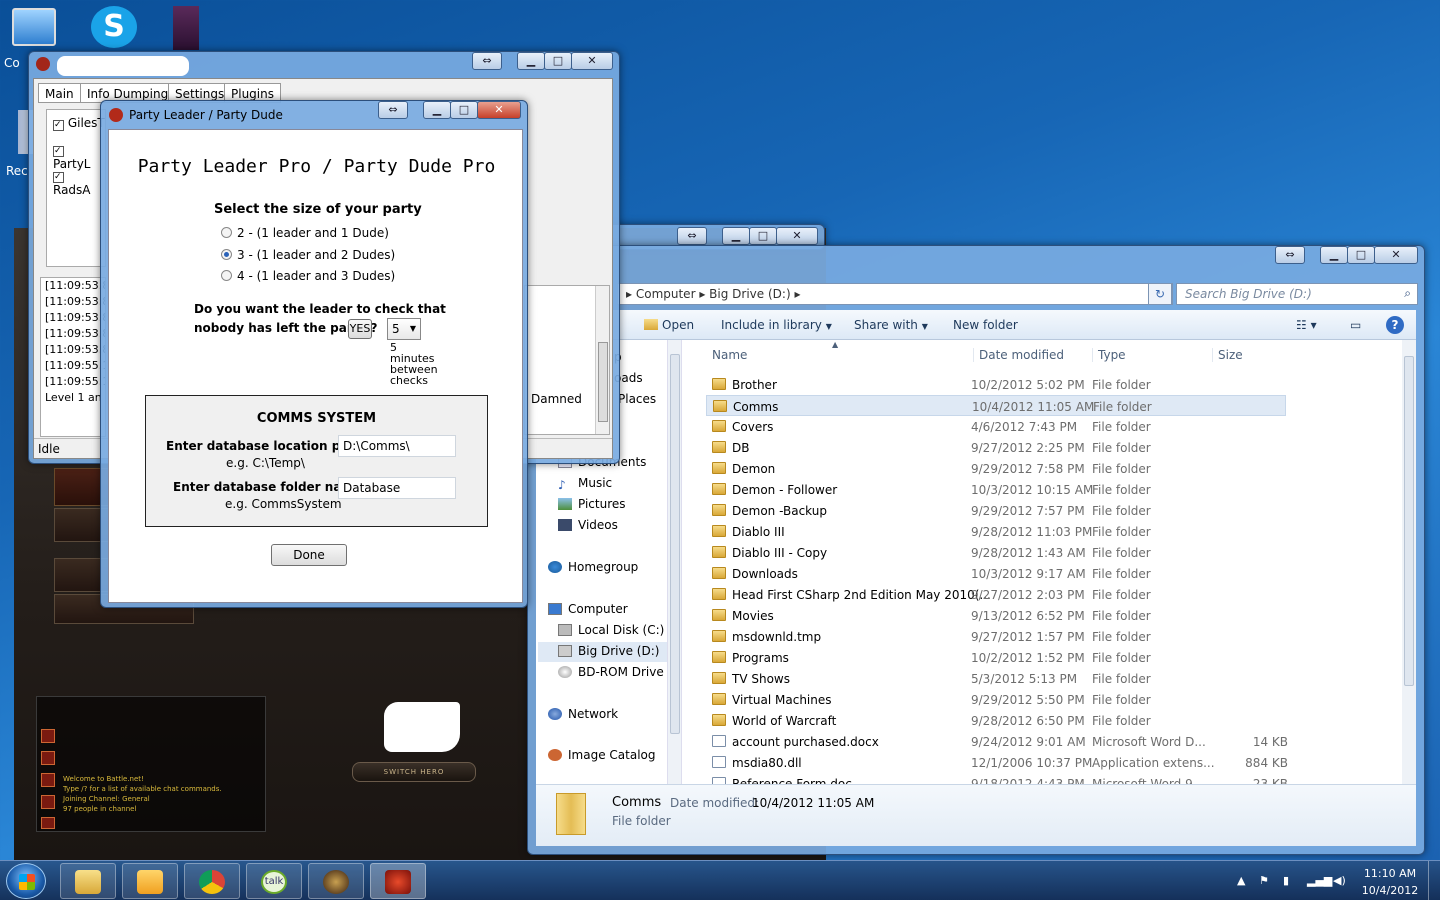 This screenshot has width=1440, height=900. Describe the element at coordinates (1355, 325) in the screenshot. I see `preview-pane-icon: ▭` at that location.